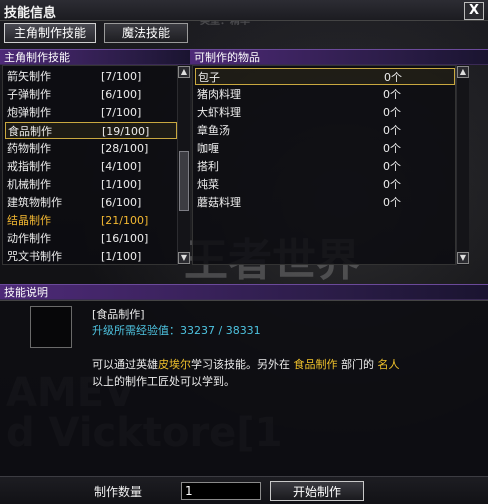 Image resolution: width=488 pixels, height=504 pixels. I want to click on skill-row: 机械制作 [1/100], so click(90, 184).